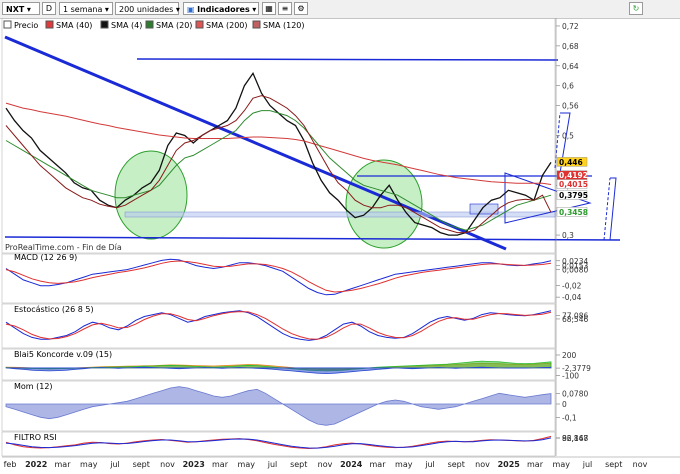 The image size is (680, 474). Describe the element at coordinates (83, 9) in the screenshot. I see `period-label: 1 semana` at that location.